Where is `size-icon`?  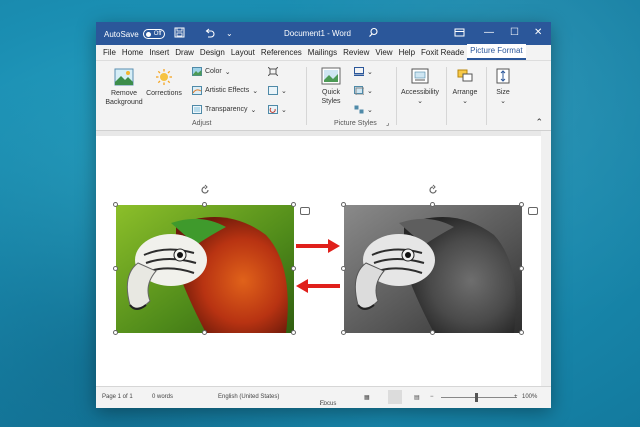
size-icon is located at coordinates (503, 76).